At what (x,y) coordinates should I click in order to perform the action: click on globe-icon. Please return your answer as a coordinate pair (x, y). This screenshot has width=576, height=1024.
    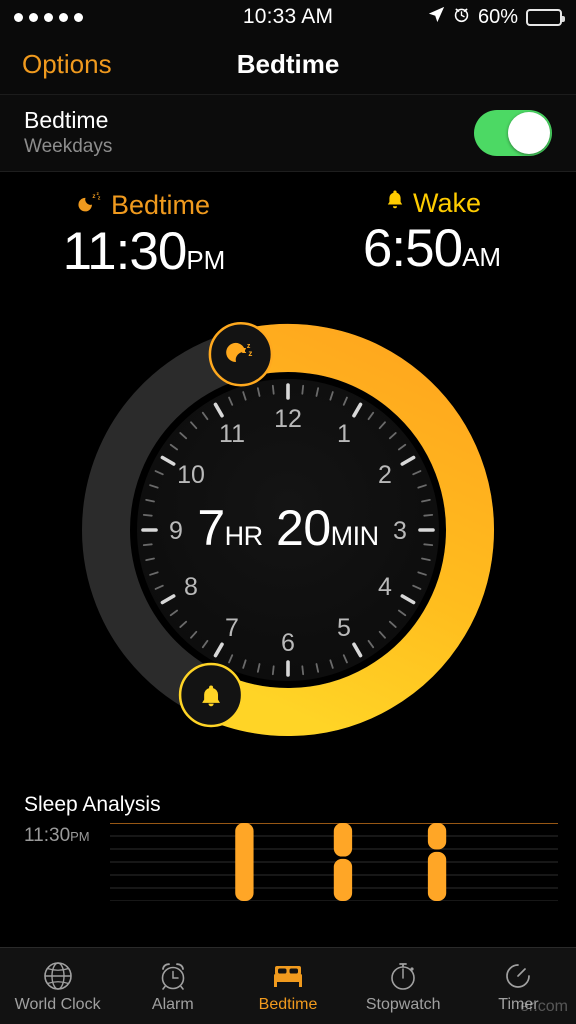
    Looking at the image, I should click on (58, 976).